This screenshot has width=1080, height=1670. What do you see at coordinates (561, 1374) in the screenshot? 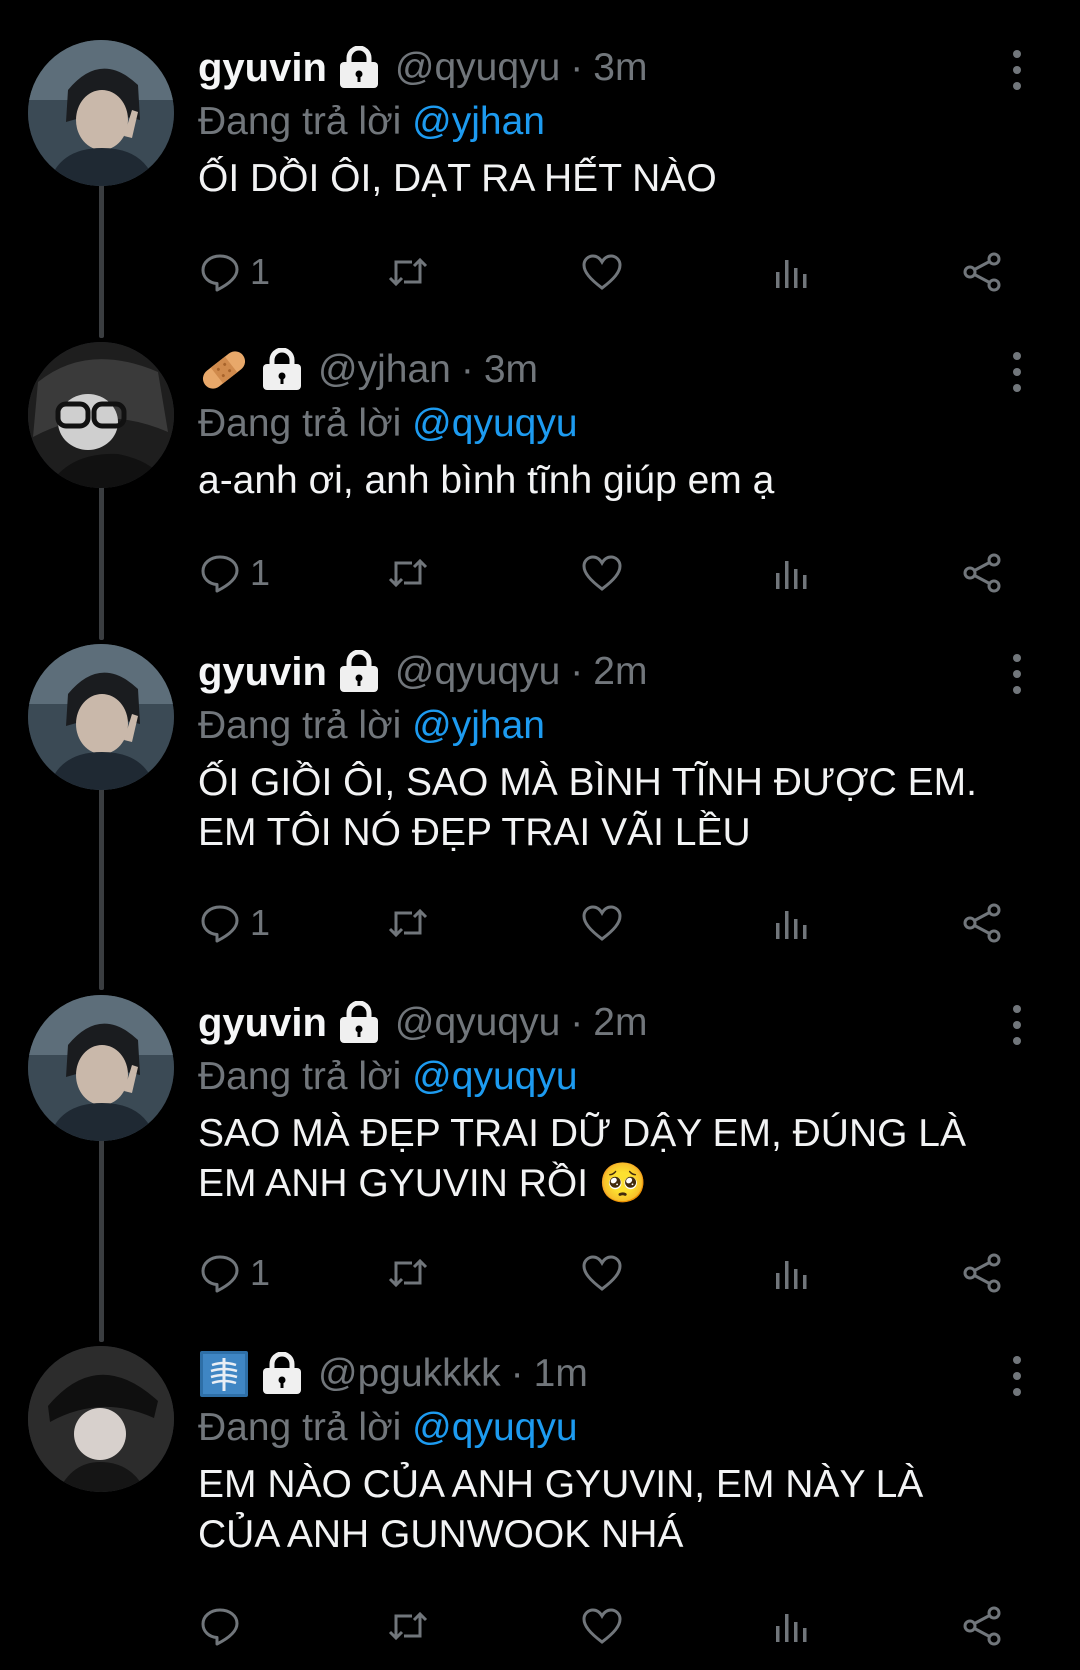
I see `timestamp: 1m` at bounding box center [561, 1374].